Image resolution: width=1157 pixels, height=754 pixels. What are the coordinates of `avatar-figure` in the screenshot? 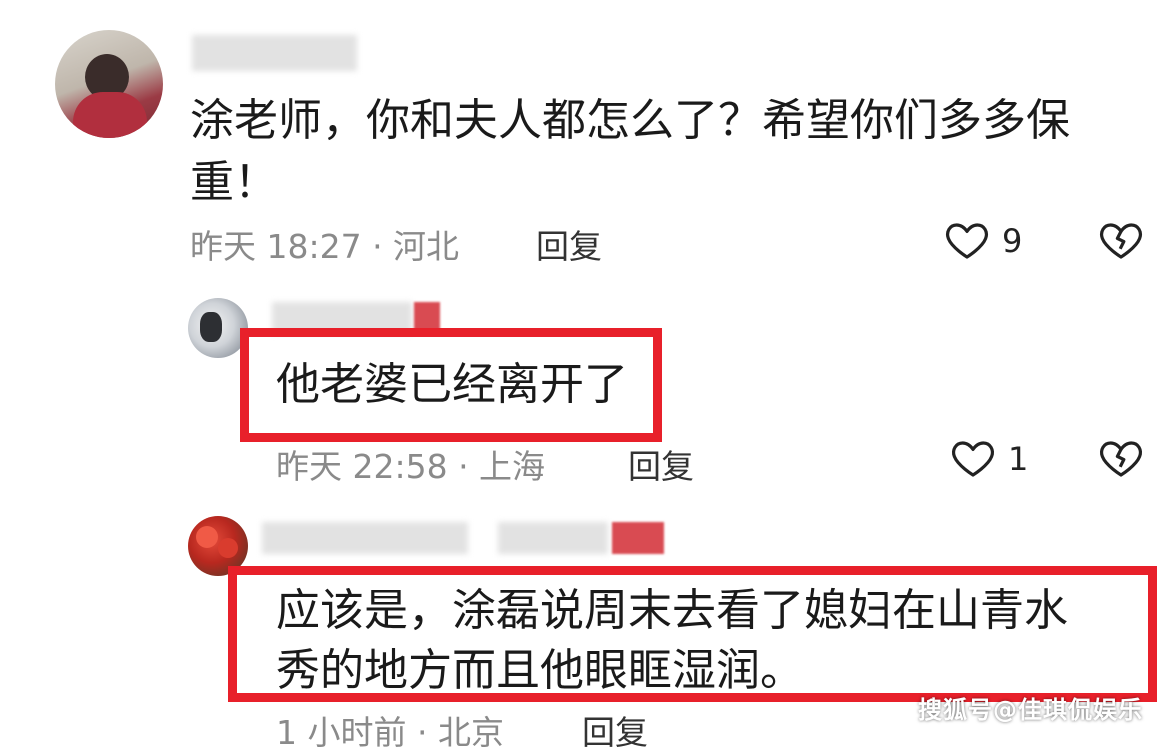 It's located at (211, 327).